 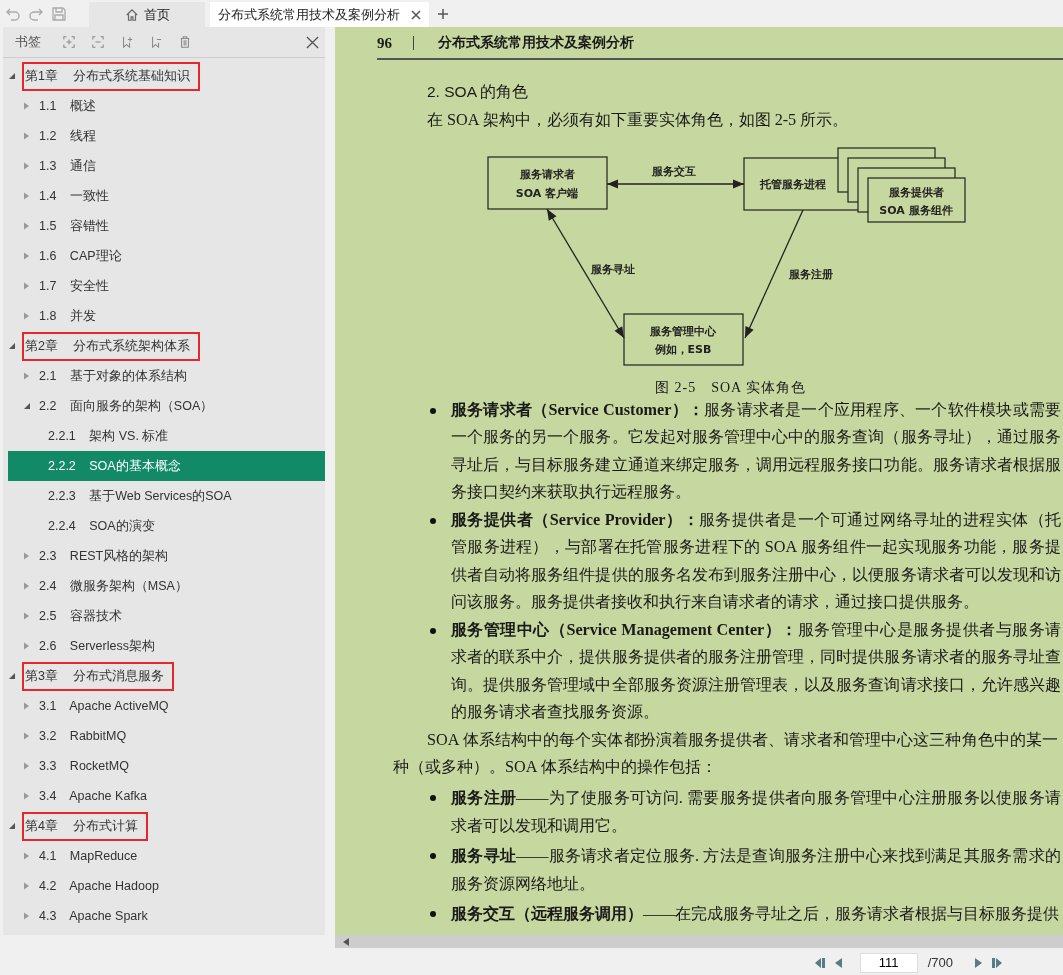 I want to click on add-bookmark-icon, so click(x=127, y=42).